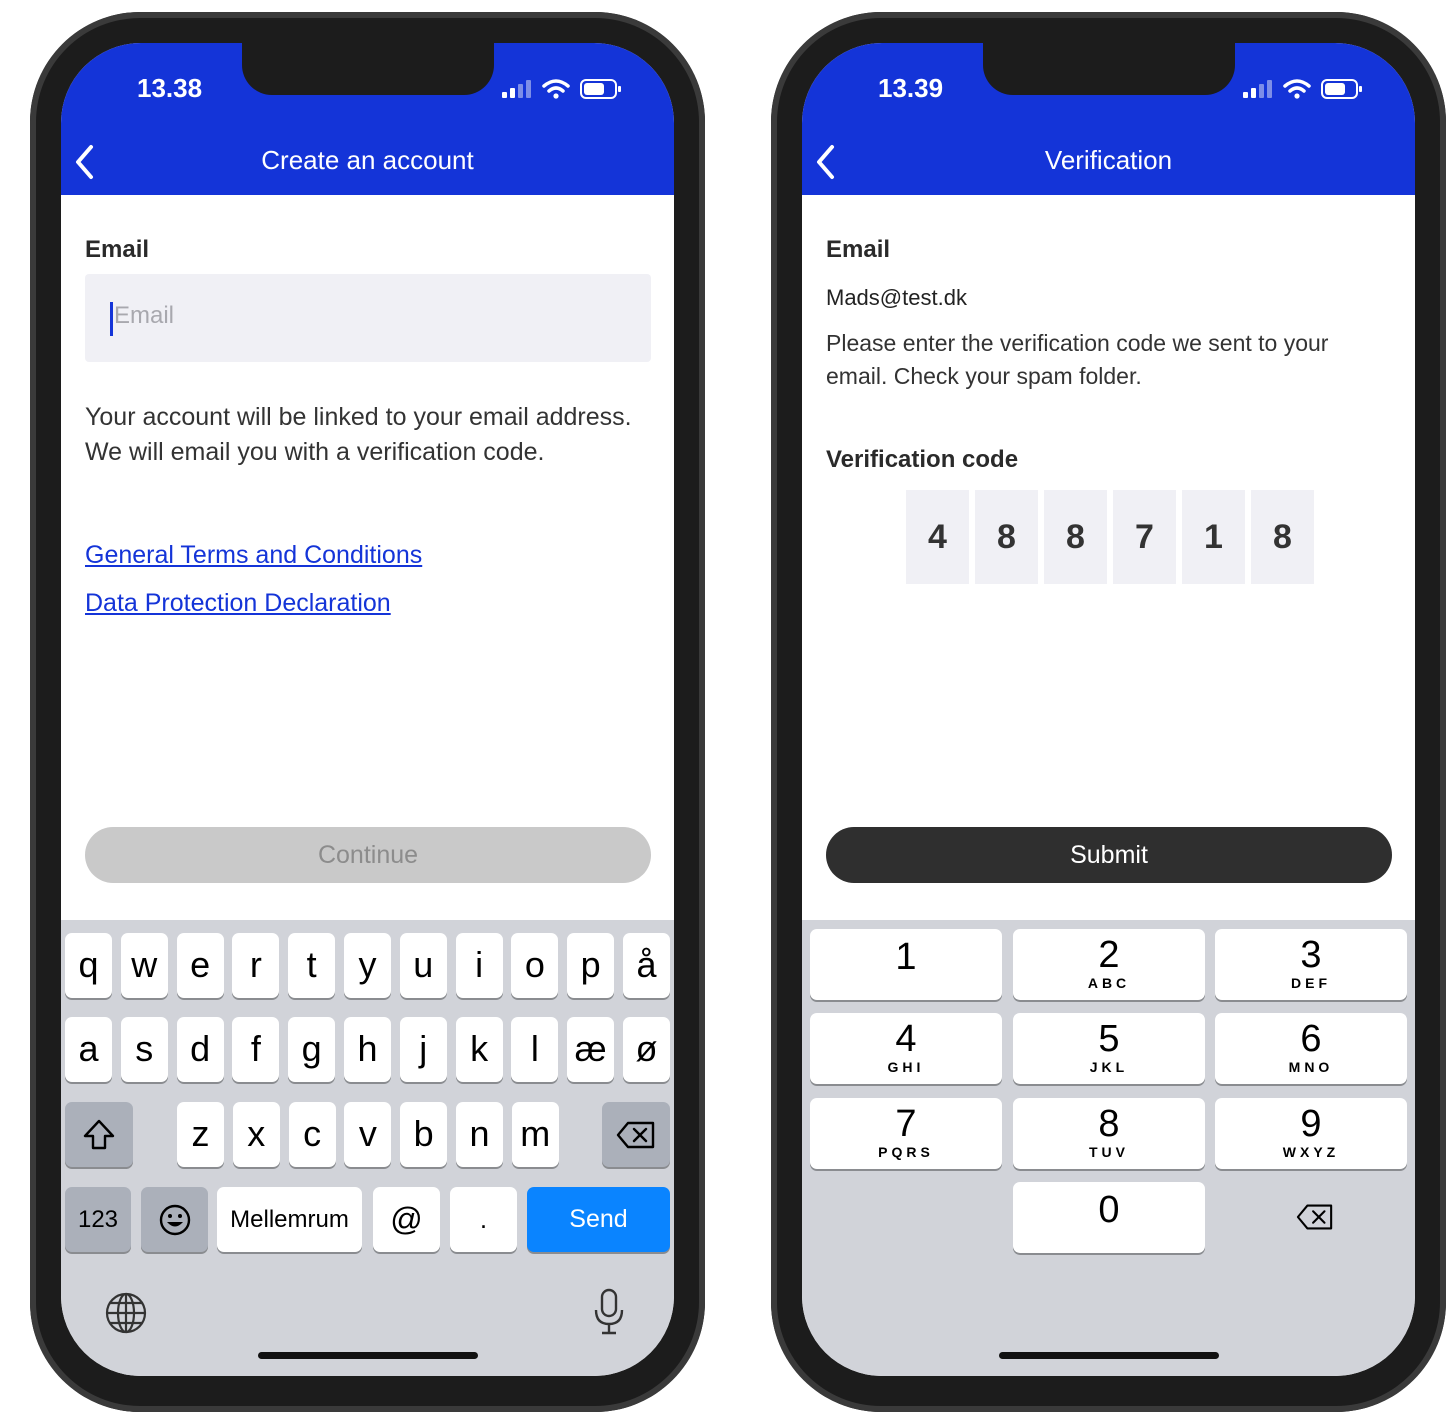  What do you see at coordinates (368, 1134) in the screenshot?
I see `key-v: v` at bounding box center [368, 1134].